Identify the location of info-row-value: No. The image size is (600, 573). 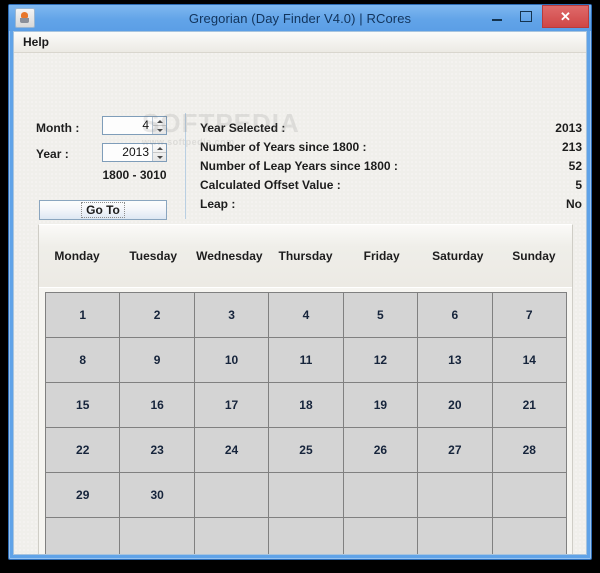
(574, 204).